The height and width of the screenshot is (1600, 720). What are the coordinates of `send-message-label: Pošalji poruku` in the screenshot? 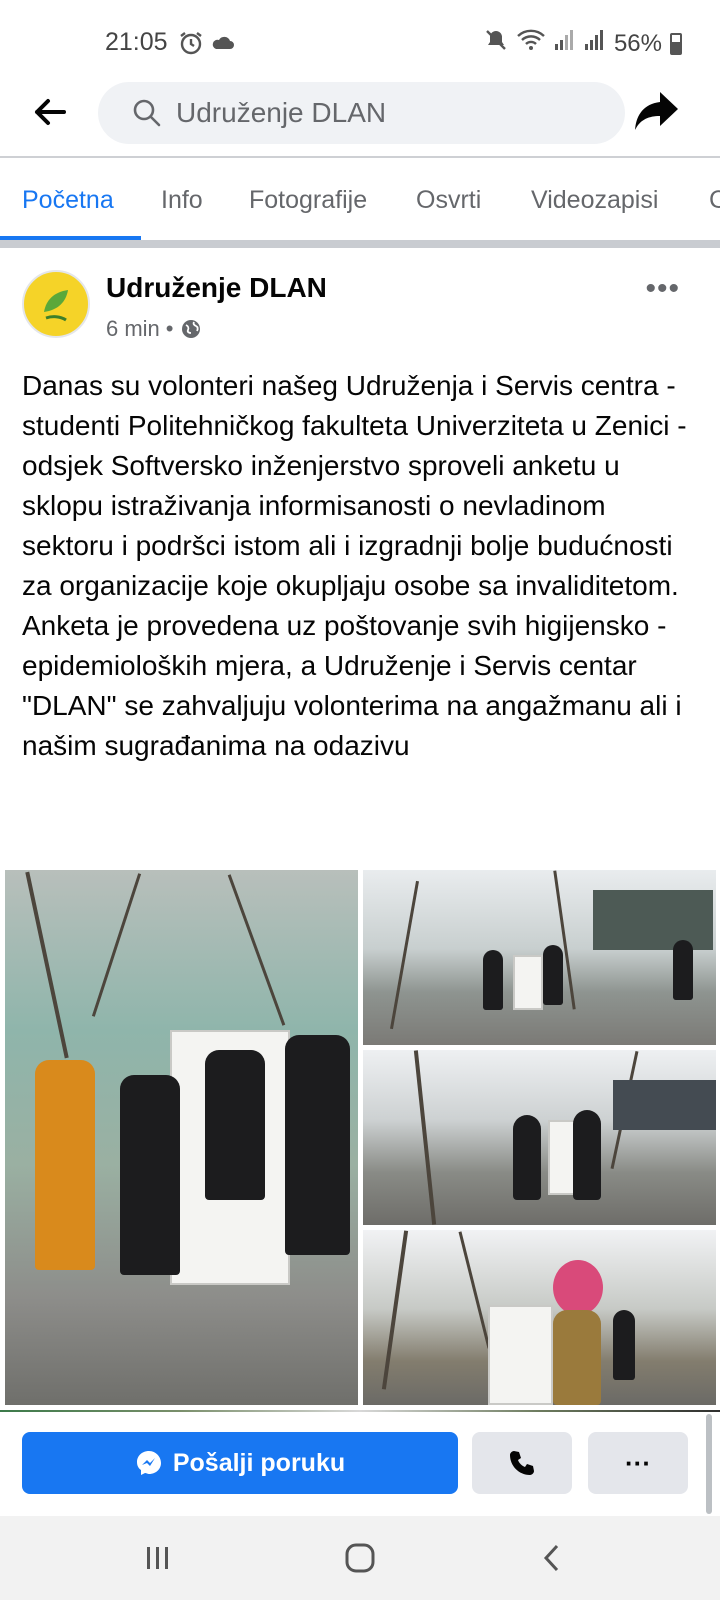 It's located at (259, 1462).